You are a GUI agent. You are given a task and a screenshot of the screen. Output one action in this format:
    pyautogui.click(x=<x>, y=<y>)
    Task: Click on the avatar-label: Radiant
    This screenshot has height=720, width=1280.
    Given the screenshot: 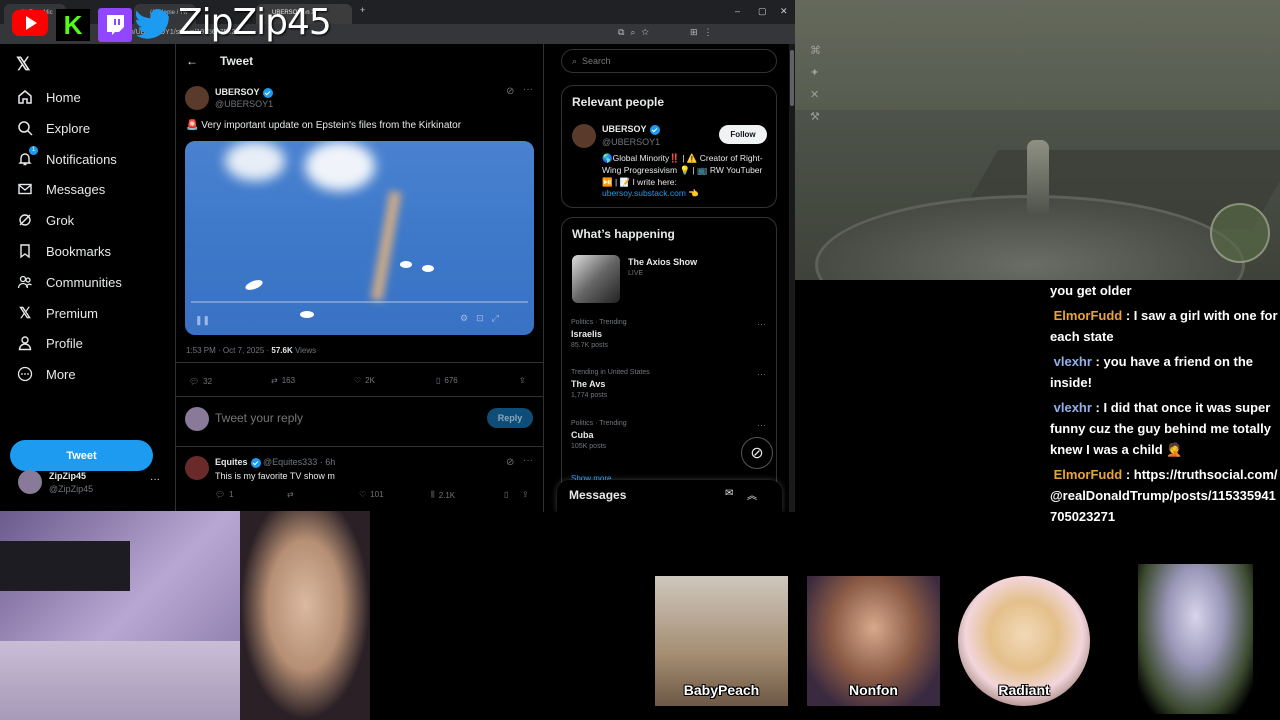 What is the action you would take?
    pyautogui.click(x=1024, y=690)
    